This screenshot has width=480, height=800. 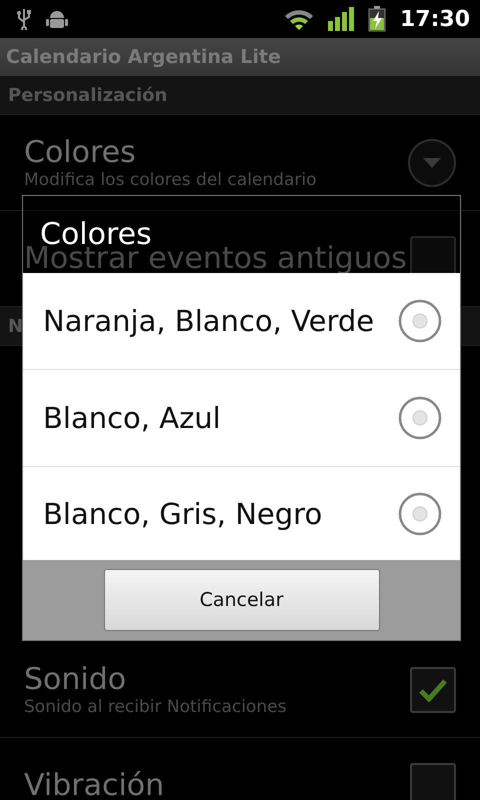 I want to click on setting-summary: Modifica los colores del calendario, so click(x=171, y=180).